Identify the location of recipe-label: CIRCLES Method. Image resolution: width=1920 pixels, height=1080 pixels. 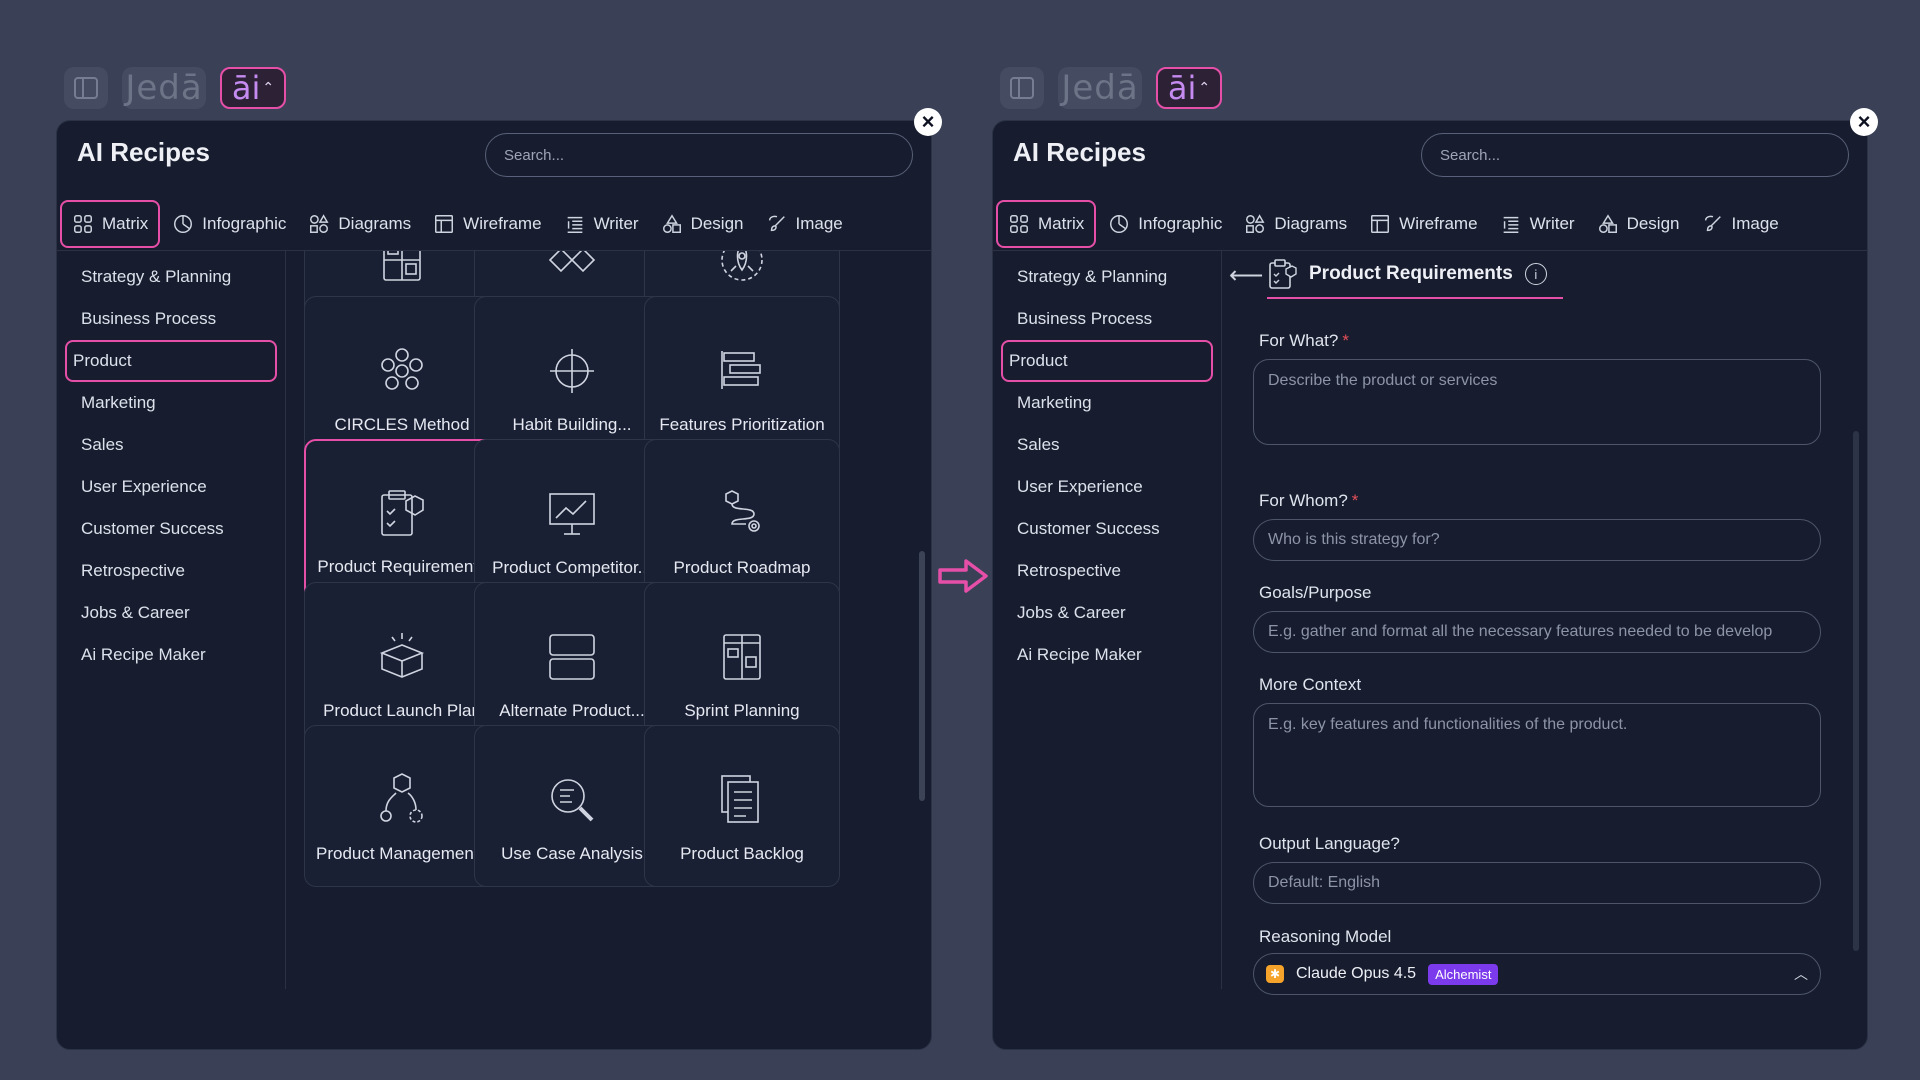
(402, 424).